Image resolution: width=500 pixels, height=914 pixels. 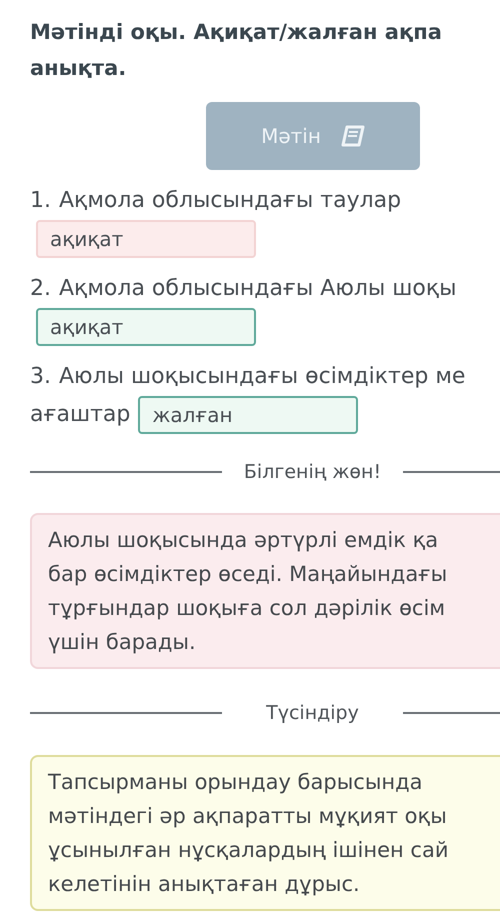 What do you see at coordinates (122, 642) in the screenshot?
I see `card-text: үшін барады.` at bounding box center [122, 642].